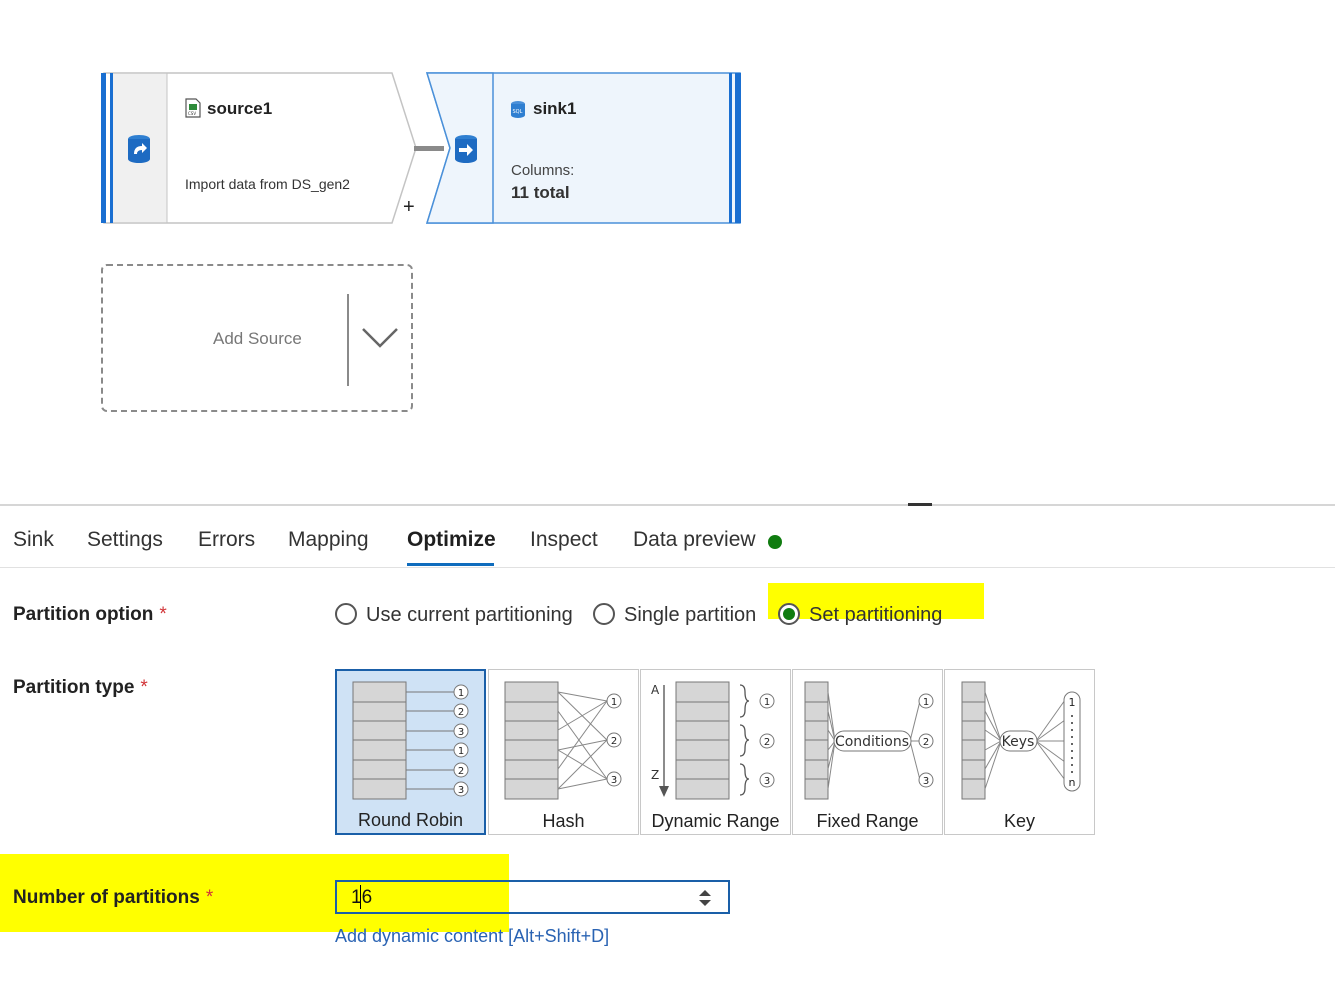 The image size is (1335, 990). I want to click on tab-sink: Sink, so click(33, 540).